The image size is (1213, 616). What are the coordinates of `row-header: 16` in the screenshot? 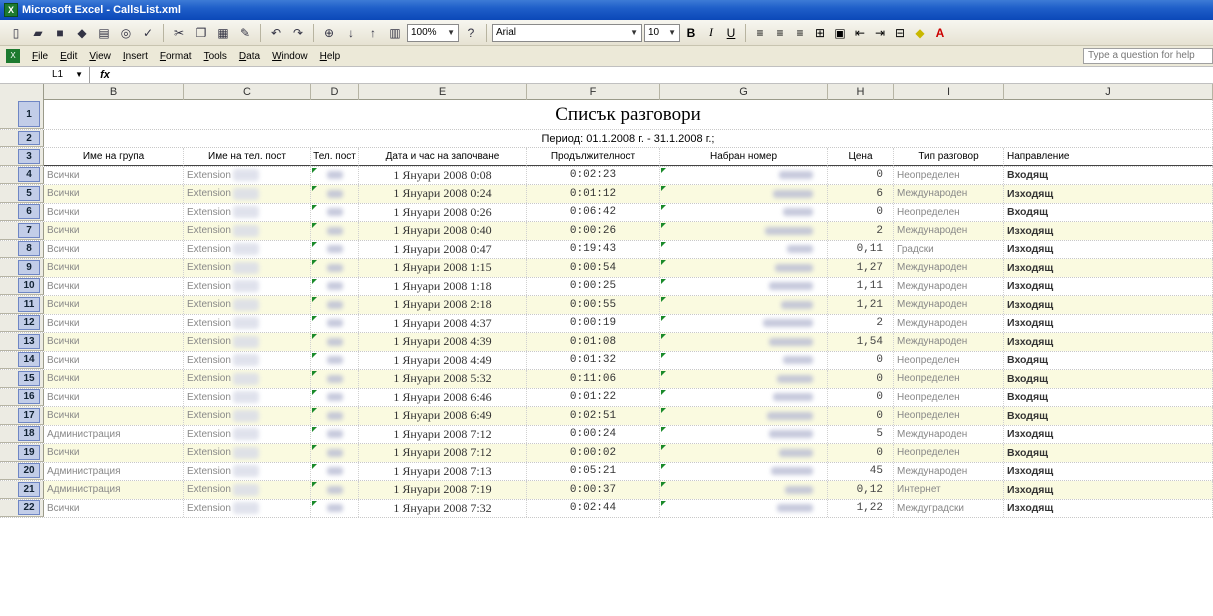 It's located at (22, 397).